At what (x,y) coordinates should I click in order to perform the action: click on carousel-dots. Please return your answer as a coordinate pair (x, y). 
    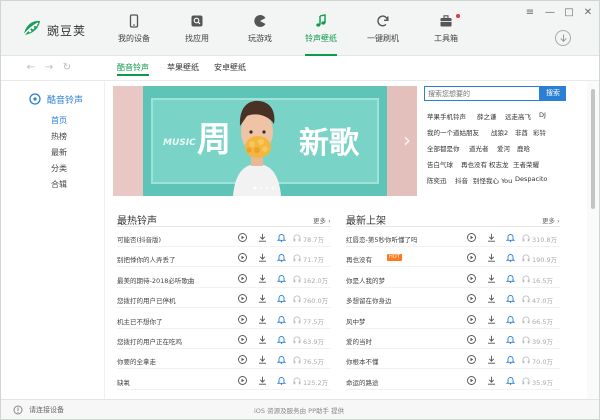
    Looking at the image, I should click on (265, 188).